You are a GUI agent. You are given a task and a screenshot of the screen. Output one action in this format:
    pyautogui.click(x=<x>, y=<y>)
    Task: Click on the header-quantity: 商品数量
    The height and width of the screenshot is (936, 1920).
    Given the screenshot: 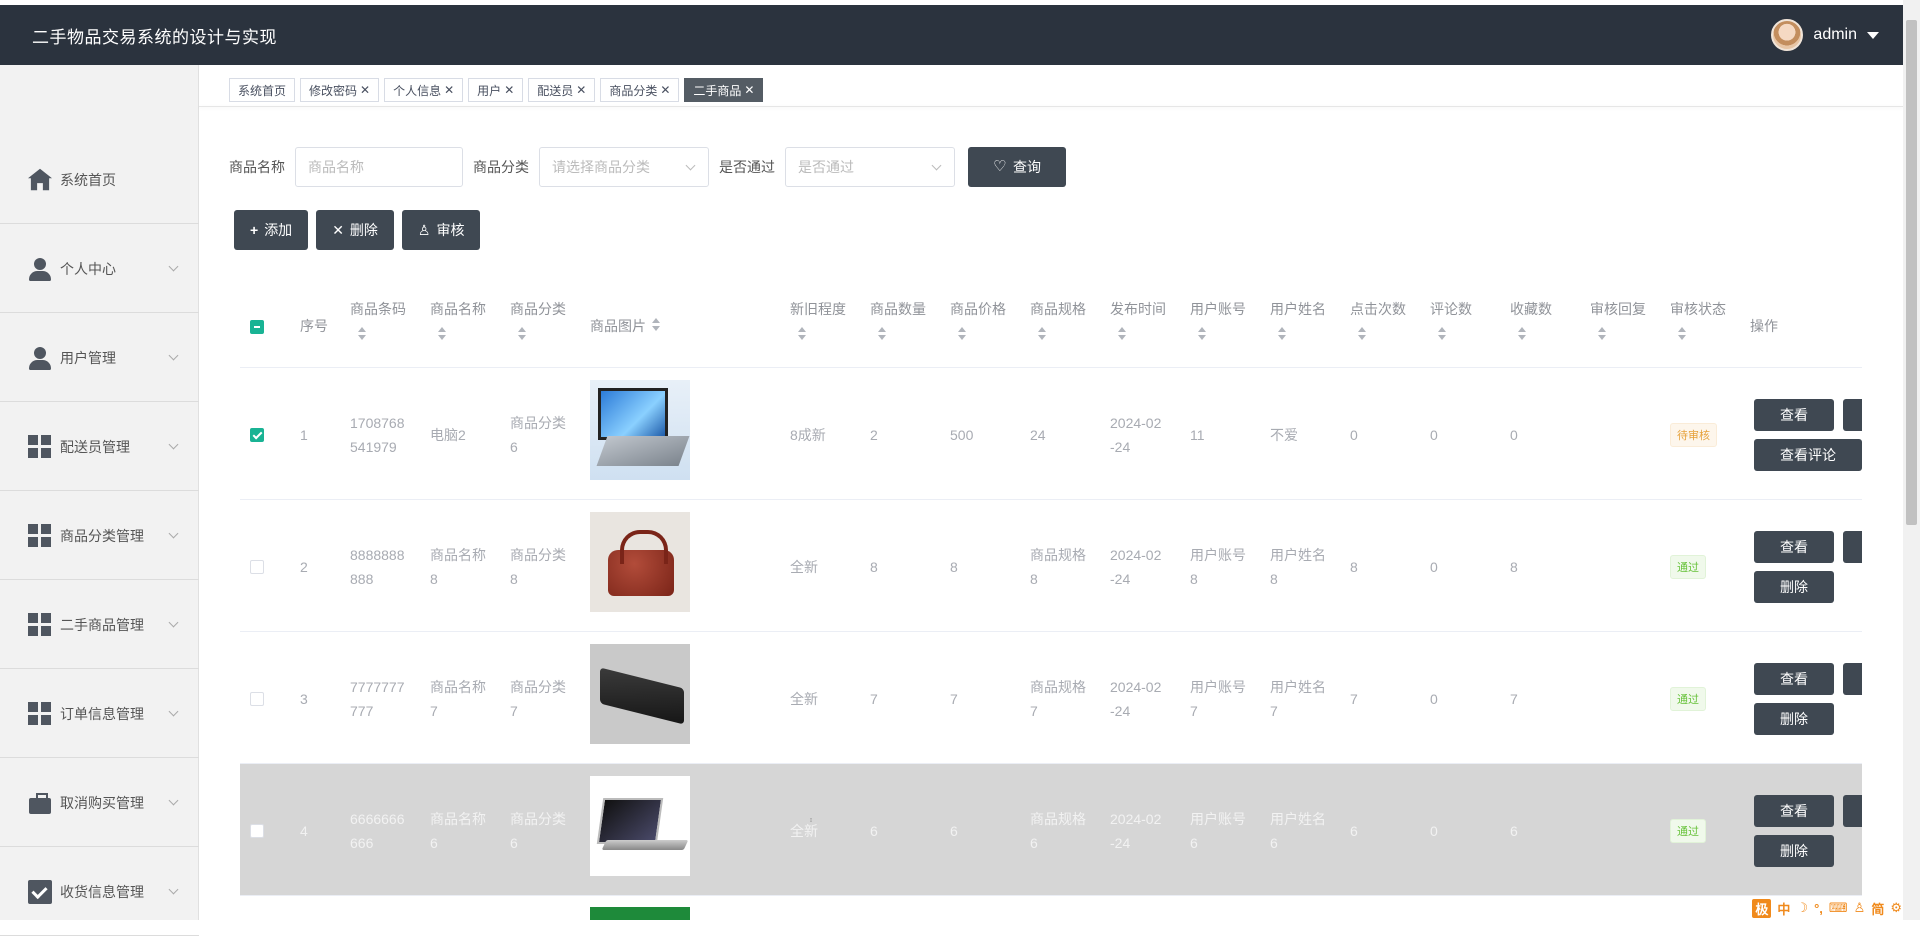 What is the action you would take?
    pyautogui.click(x=898, y=320)
    